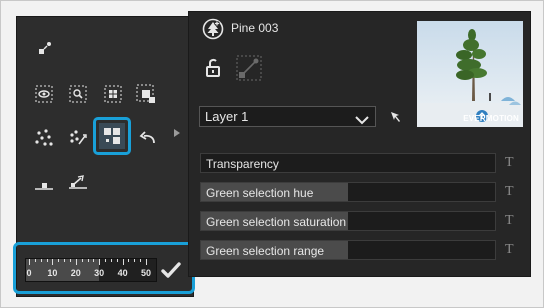  I want to click on align-object-icon, so click(249, 70).